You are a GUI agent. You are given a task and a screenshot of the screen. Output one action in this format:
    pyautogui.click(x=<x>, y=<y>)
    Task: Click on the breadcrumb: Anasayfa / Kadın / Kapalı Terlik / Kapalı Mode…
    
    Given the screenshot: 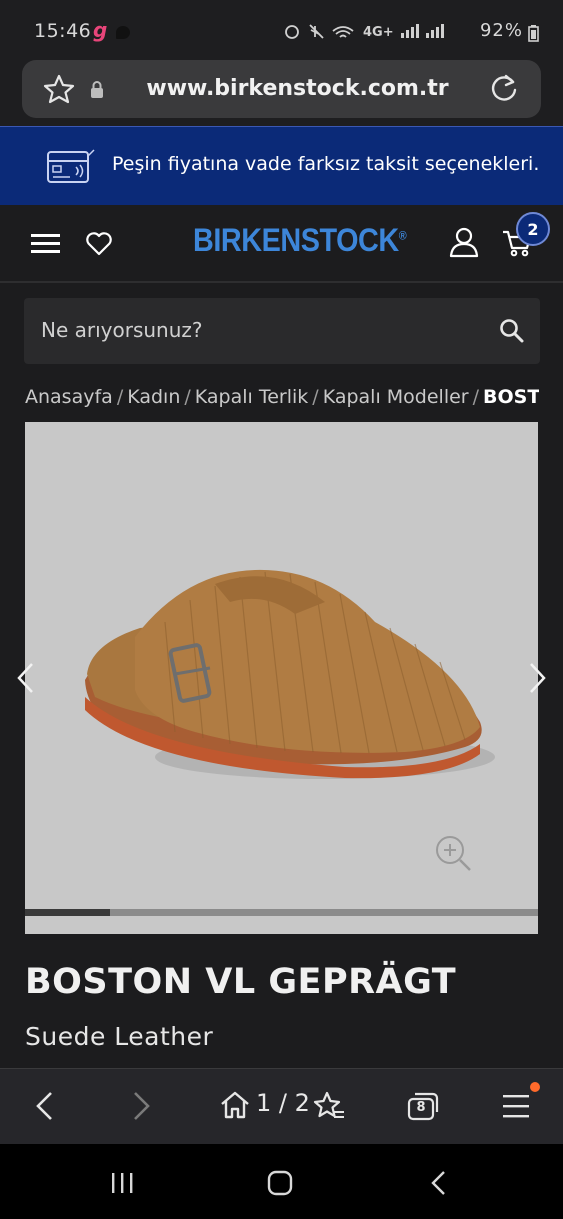 What is the action you would take?
    pyautogui.click(x=282, y=397)
    